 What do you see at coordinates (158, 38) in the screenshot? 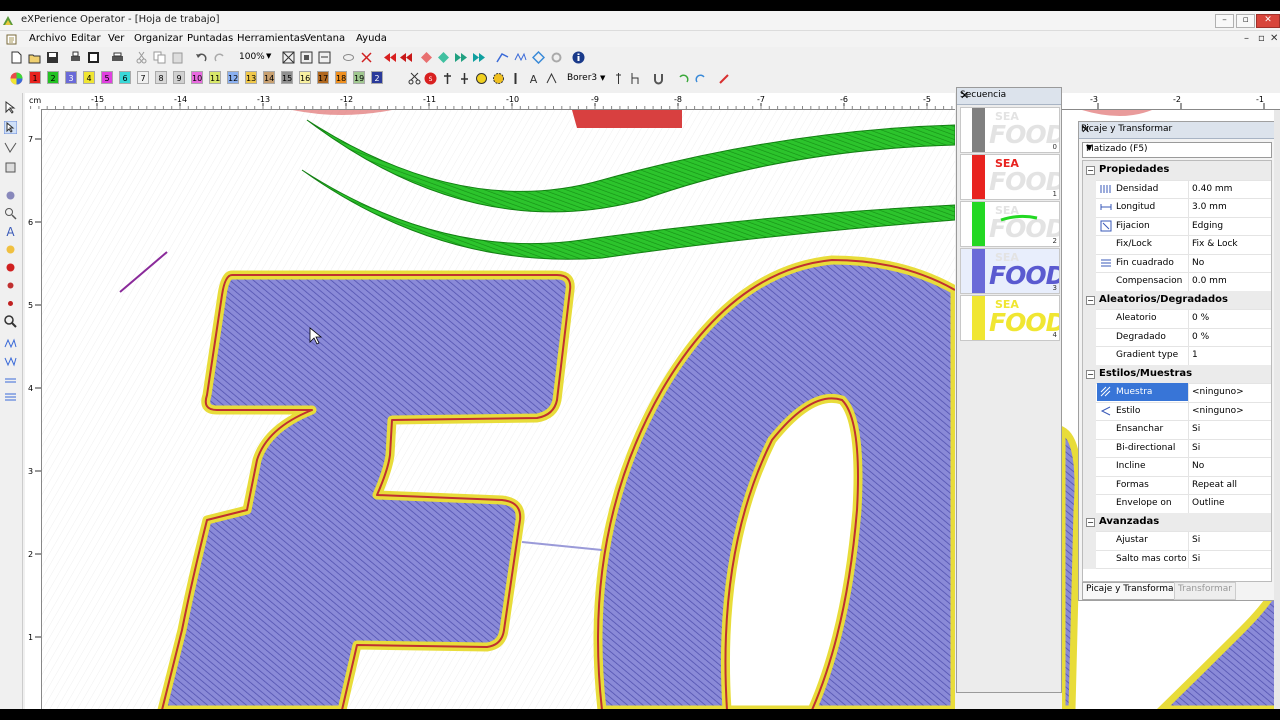
I see `menu-organizar: Organizar` at bounding box center [158, 38].